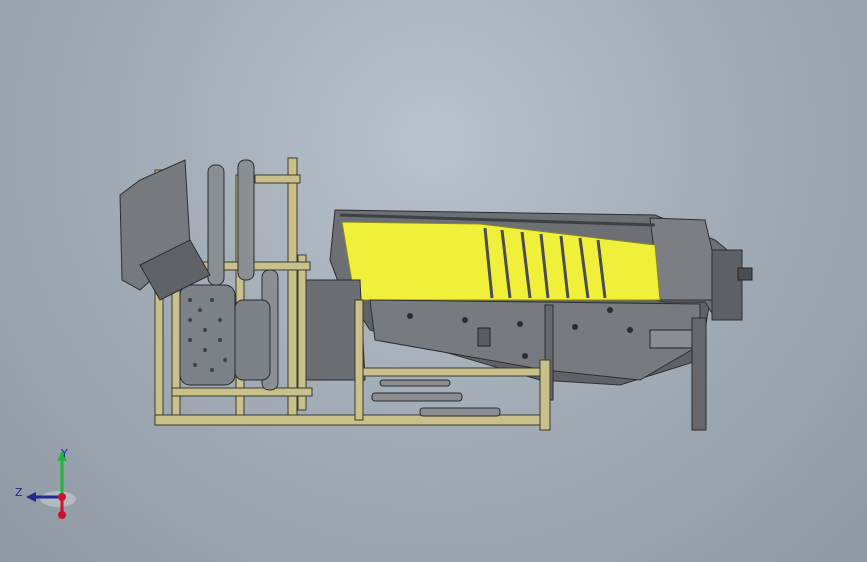  What do you see at coordinates (436, 398) in the screenshot?
I see `cylinders` at bounding box center [436, 398].